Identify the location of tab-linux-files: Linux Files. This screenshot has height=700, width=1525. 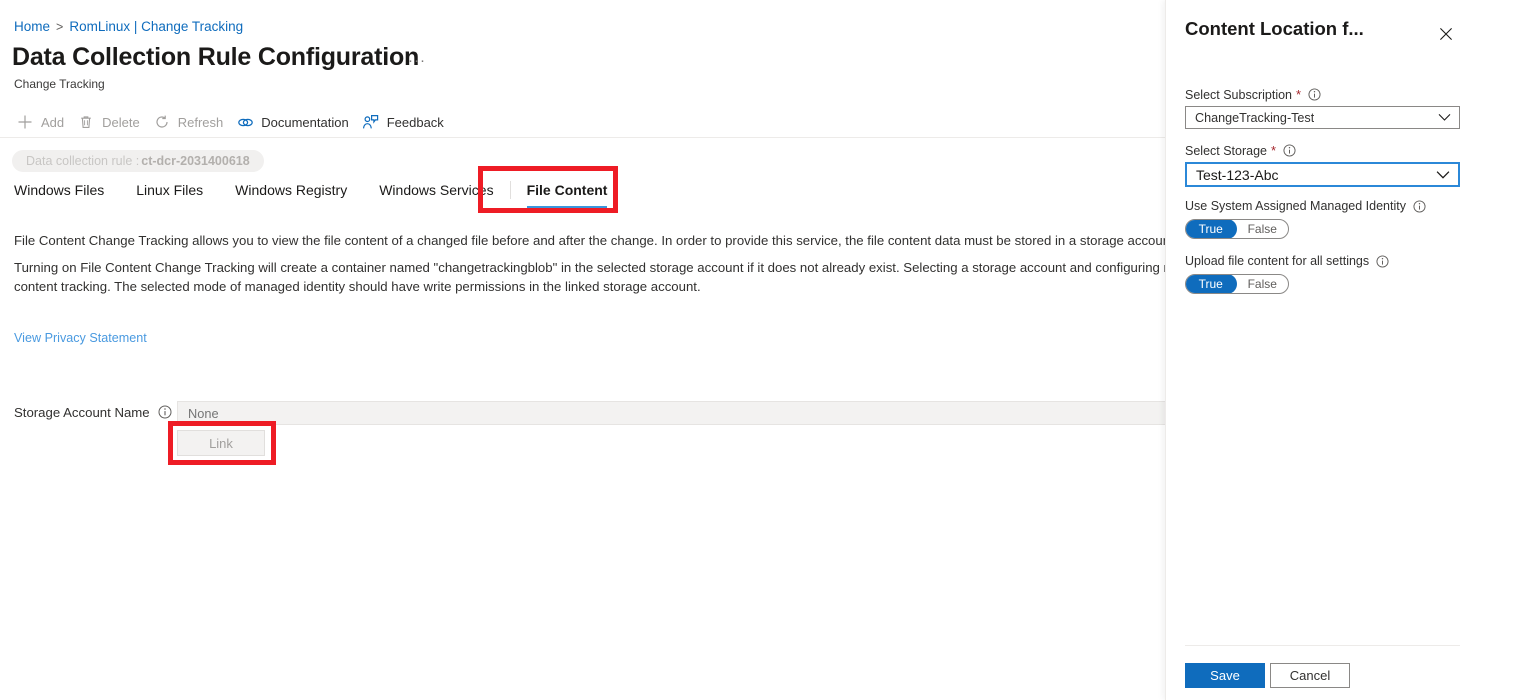
(169, 195).